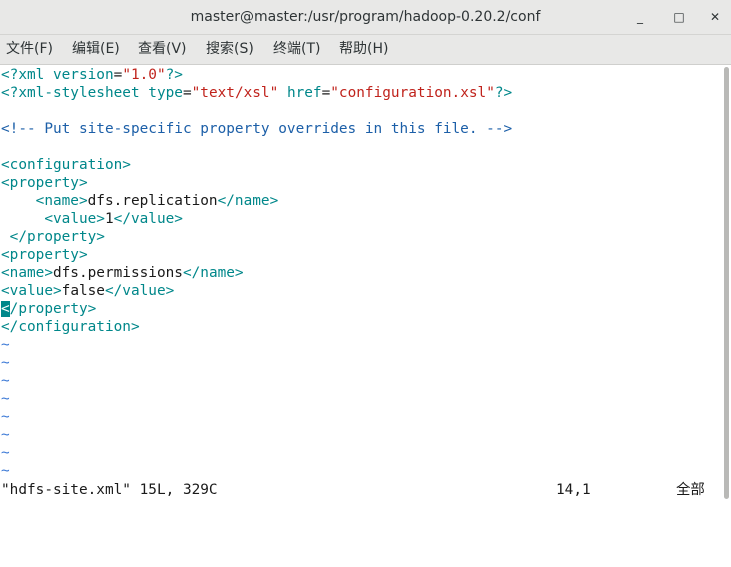  I want to click on property-close-rest: /property>, so click(53, 309).